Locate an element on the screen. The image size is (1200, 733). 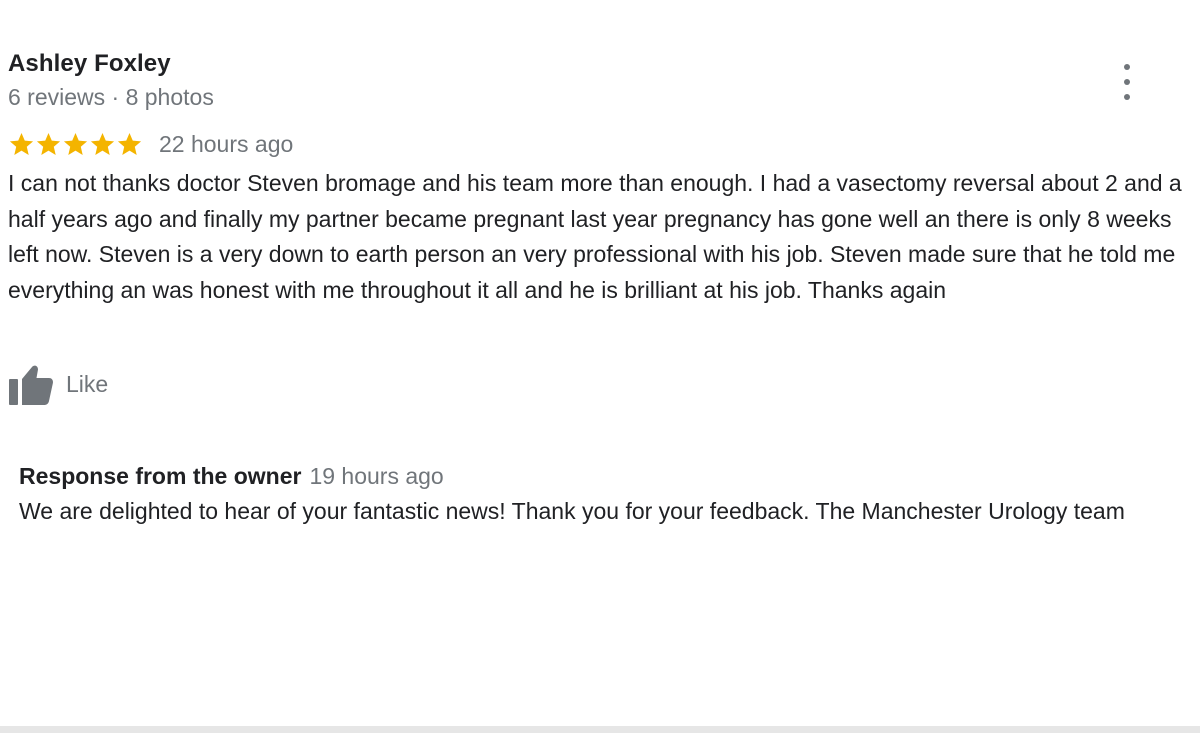
reviewer-name: Ashley Foxley is located at coordinates (89, 64).